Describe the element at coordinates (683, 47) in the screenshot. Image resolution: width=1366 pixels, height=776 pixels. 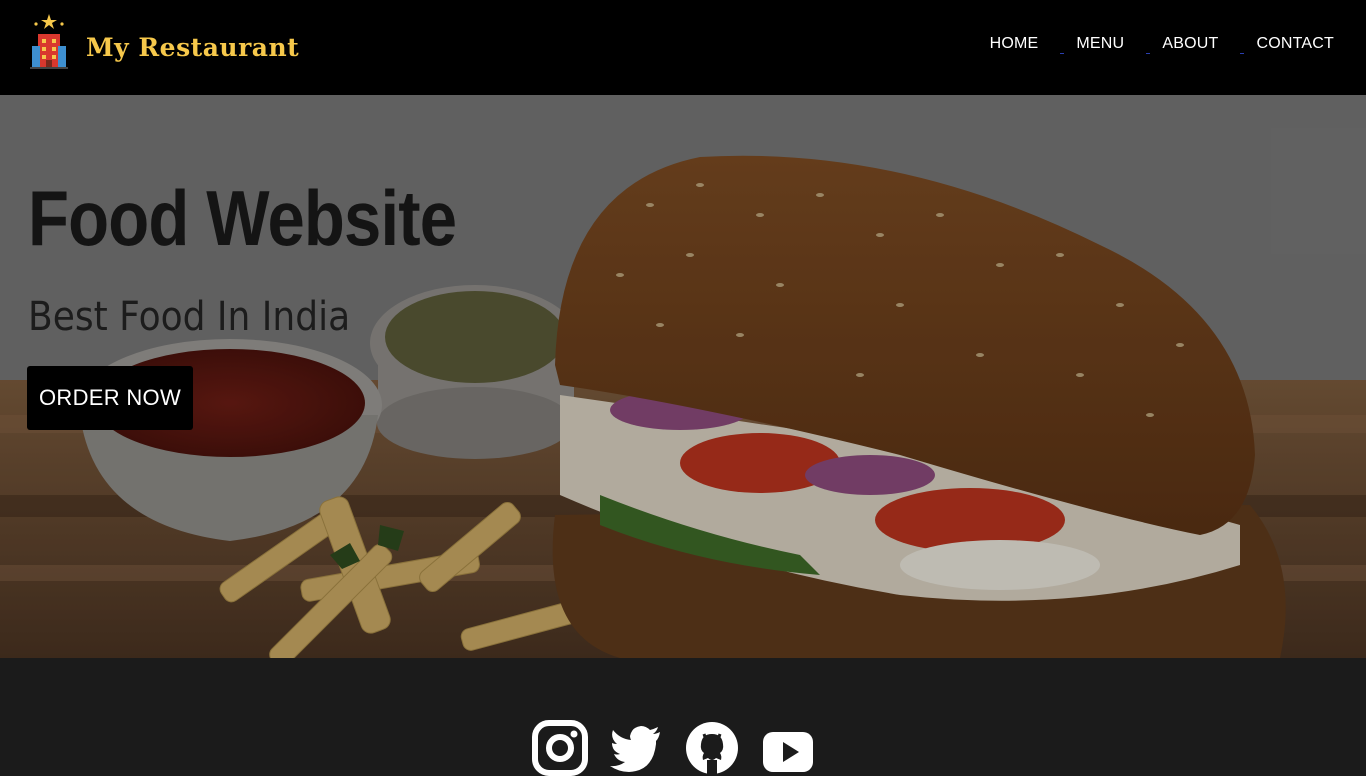
I see `top-navbar: My Restaurant HOME MENU ABOUT CONTACT` at that location.